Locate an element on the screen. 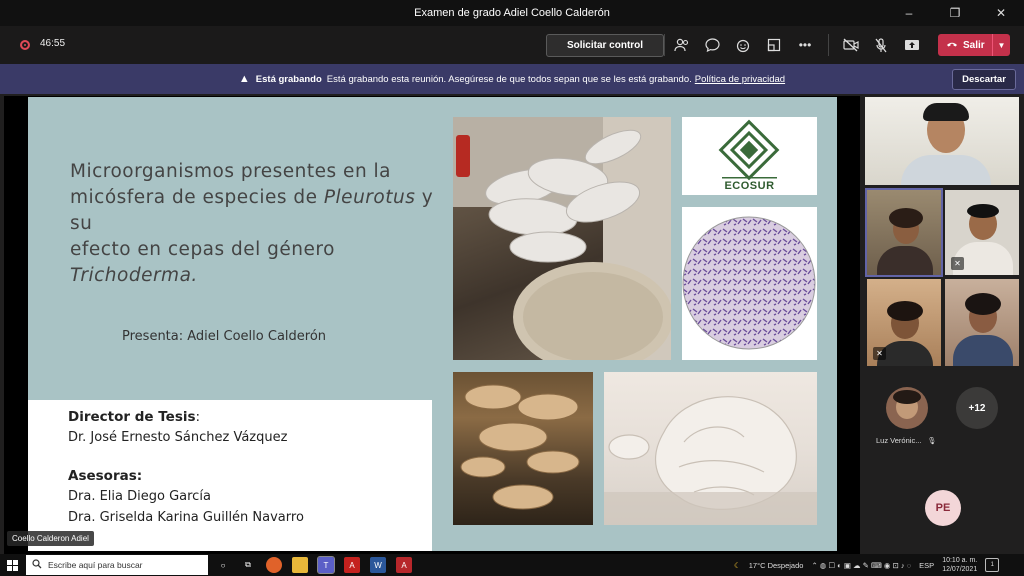 The height and width of the screenshot is (576, 1024). privacy-policy-link: Política de privacidad is located at coordinates (740, 79).